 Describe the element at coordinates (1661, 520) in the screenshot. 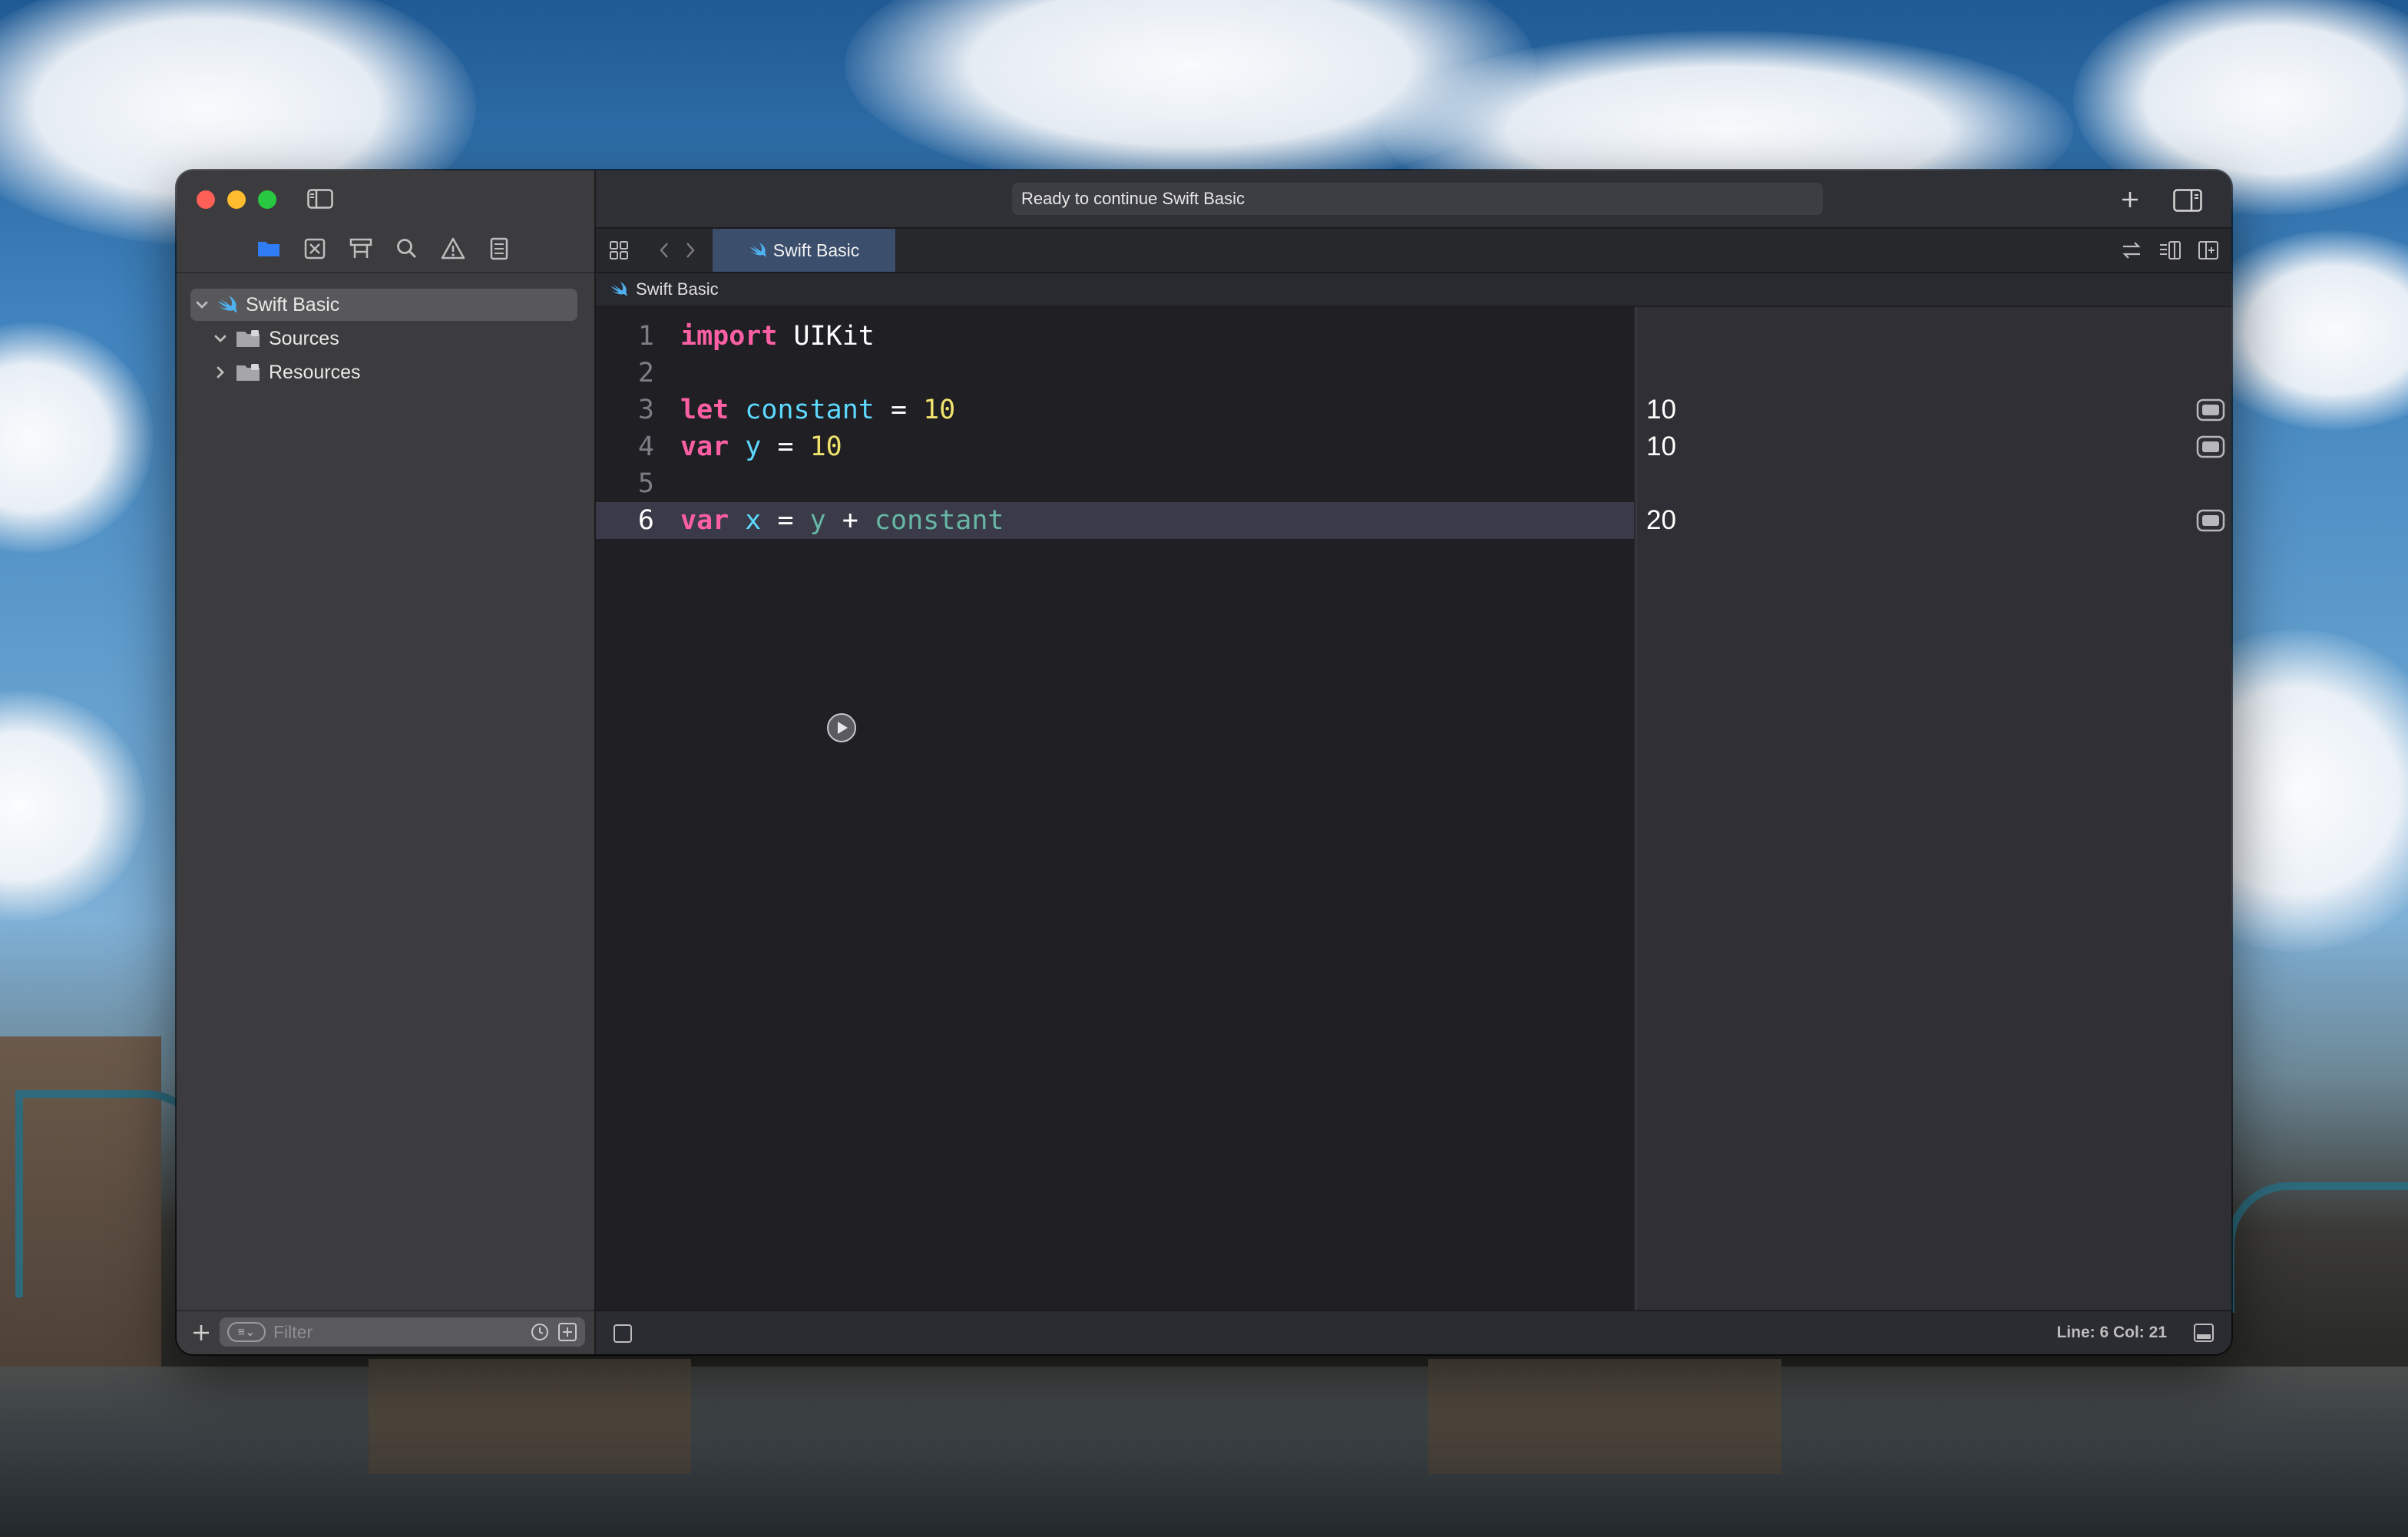

I see `result-value: 20` at that location.